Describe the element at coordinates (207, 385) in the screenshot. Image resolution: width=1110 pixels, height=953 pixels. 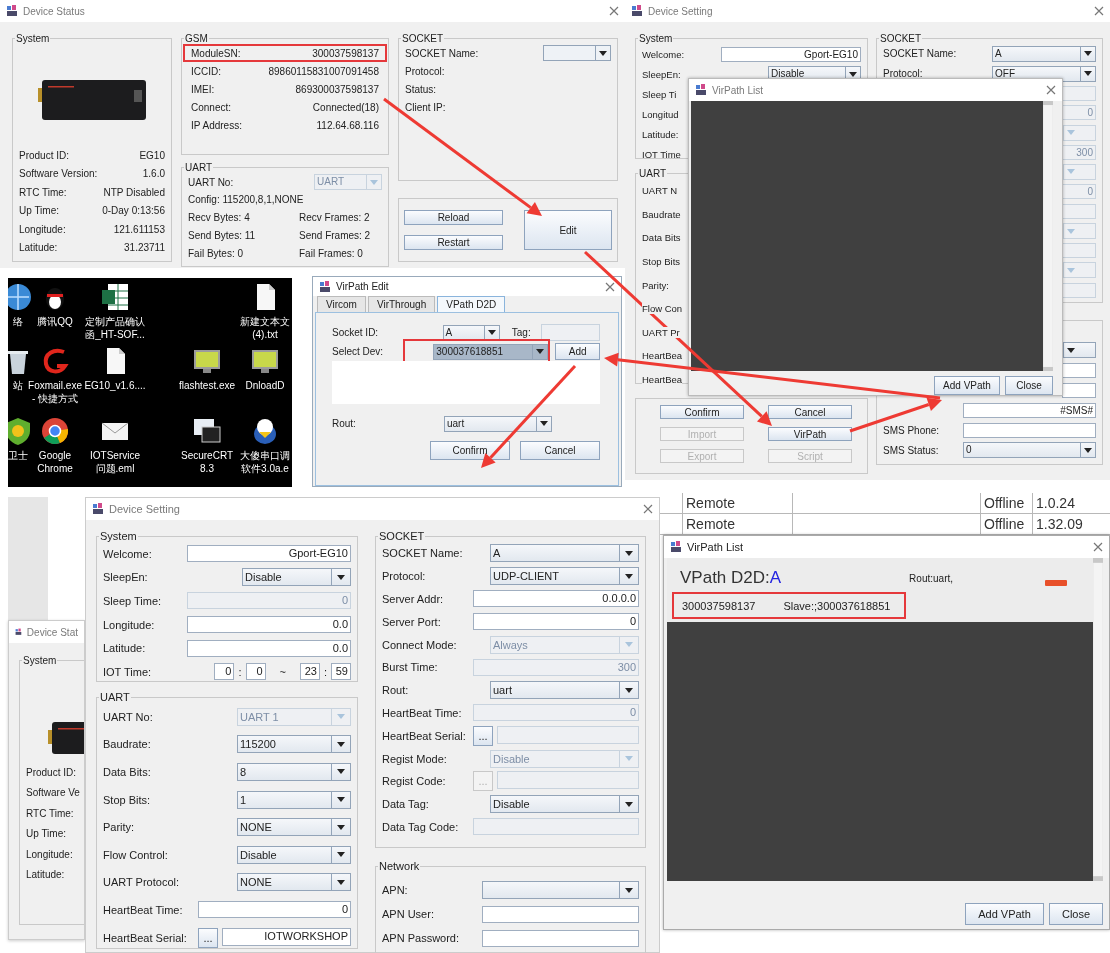
I see `icon-label: flashtest.exe` at that location.